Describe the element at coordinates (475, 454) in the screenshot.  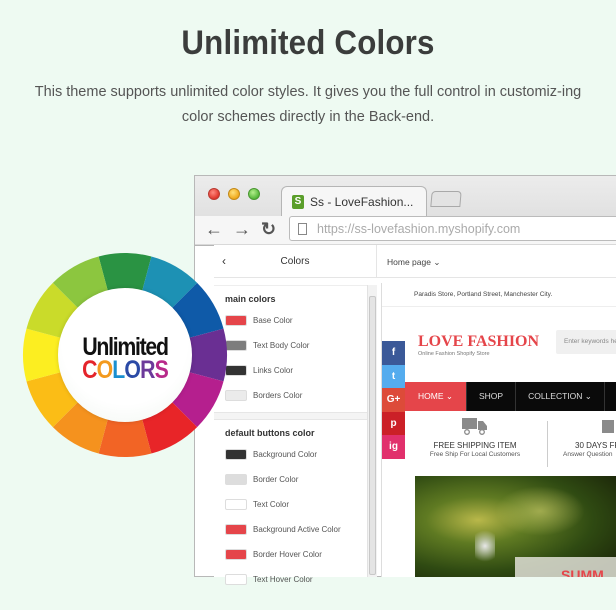
I see `feature-subtitle: Free Ship For Local Customers` at that location.